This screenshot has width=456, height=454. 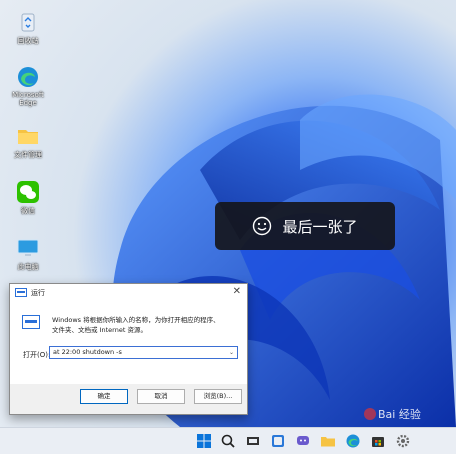 What do you see at coordinates (161, 396) in the screenshot?
I see `cancel-button: 取消` at bounding box center [161, 396].